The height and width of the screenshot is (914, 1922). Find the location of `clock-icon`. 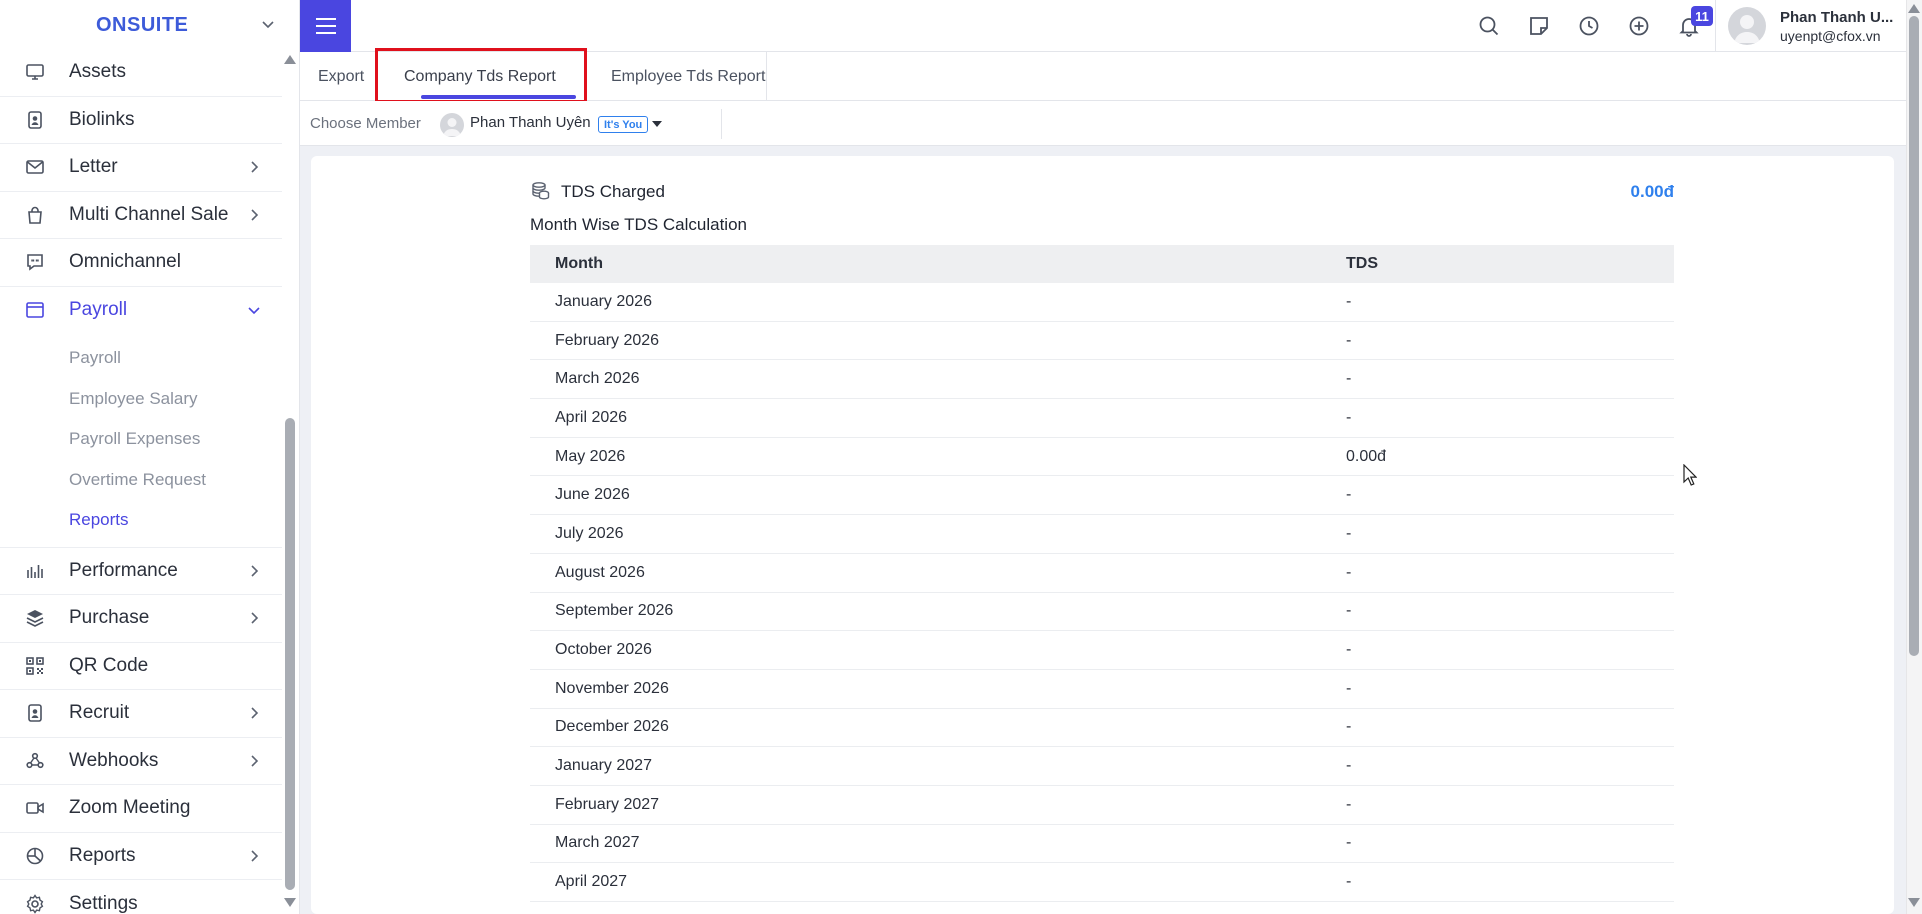

clock-icon is located at coordinates (1589, 26).